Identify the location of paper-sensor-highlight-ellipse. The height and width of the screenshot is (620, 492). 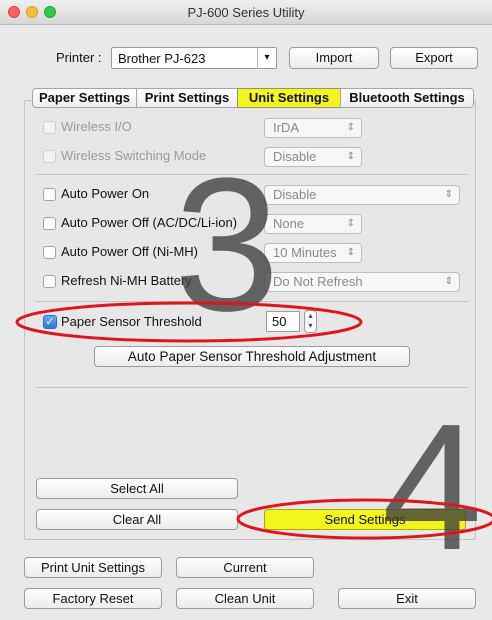
(189, 322).